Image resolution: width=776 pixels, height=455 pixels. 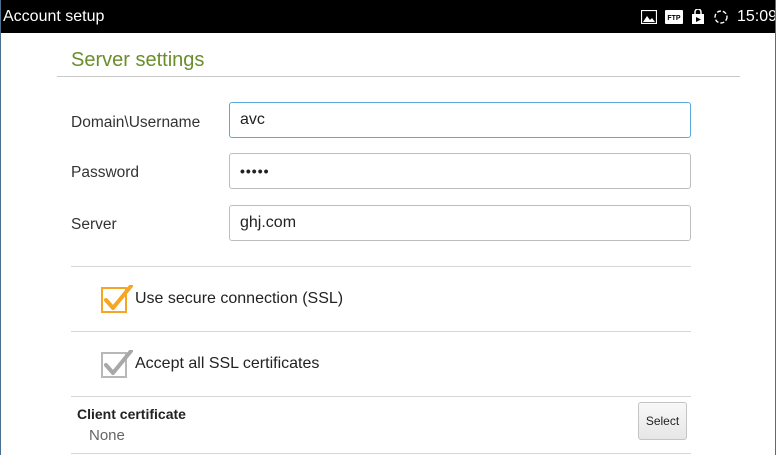 What do you see at coordinates (721, 17) in the screenshot?
I see `sync-icon` at bounding box center [721, 17].